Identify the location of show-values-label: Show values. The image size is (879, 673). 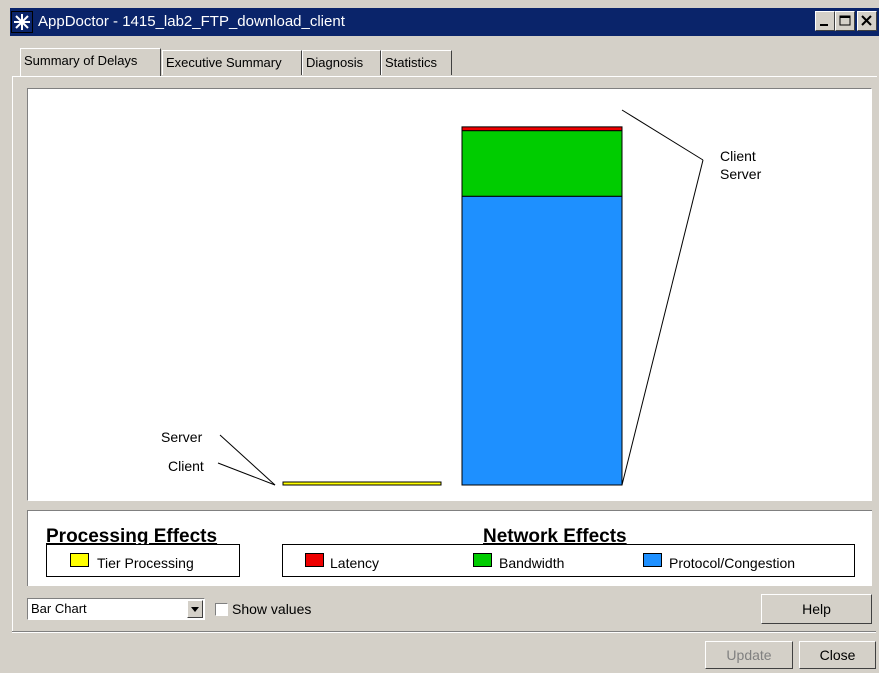
(271, 609).